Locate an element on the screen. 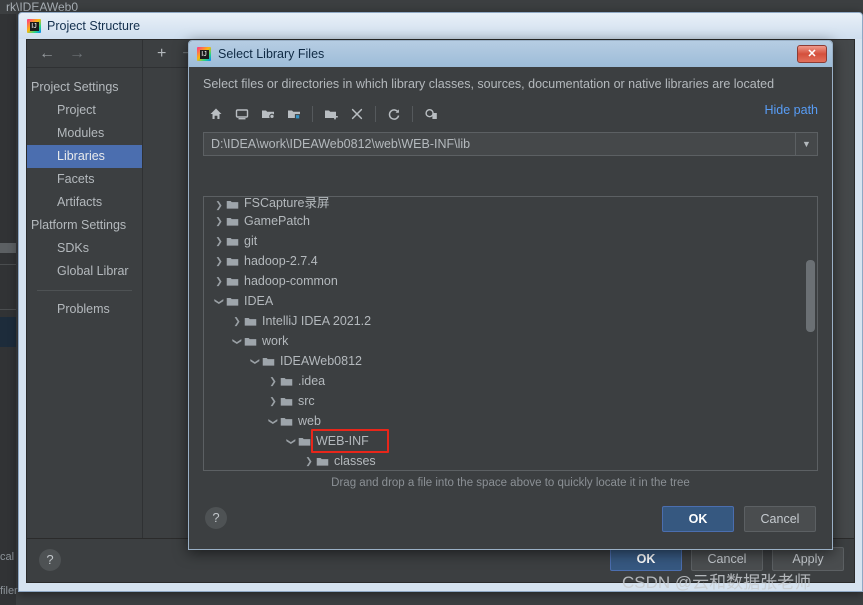  project-folder-icon is located at coordinates (268, 114).